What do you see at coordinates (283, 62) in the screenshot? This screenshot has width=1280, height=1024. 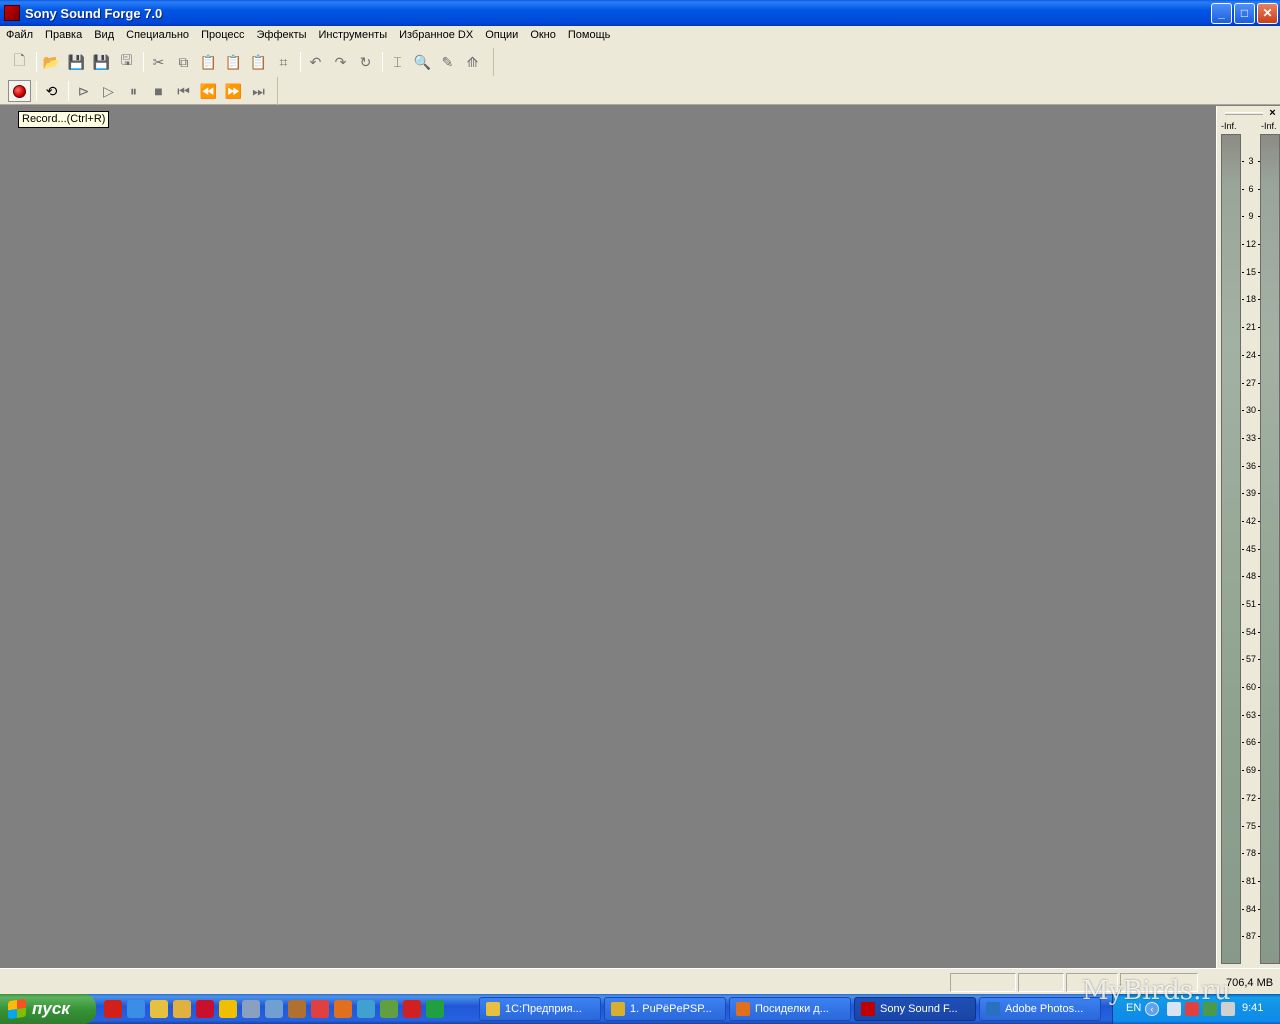 I see `crop-button: ⌗` at bounding box center [283, 62].